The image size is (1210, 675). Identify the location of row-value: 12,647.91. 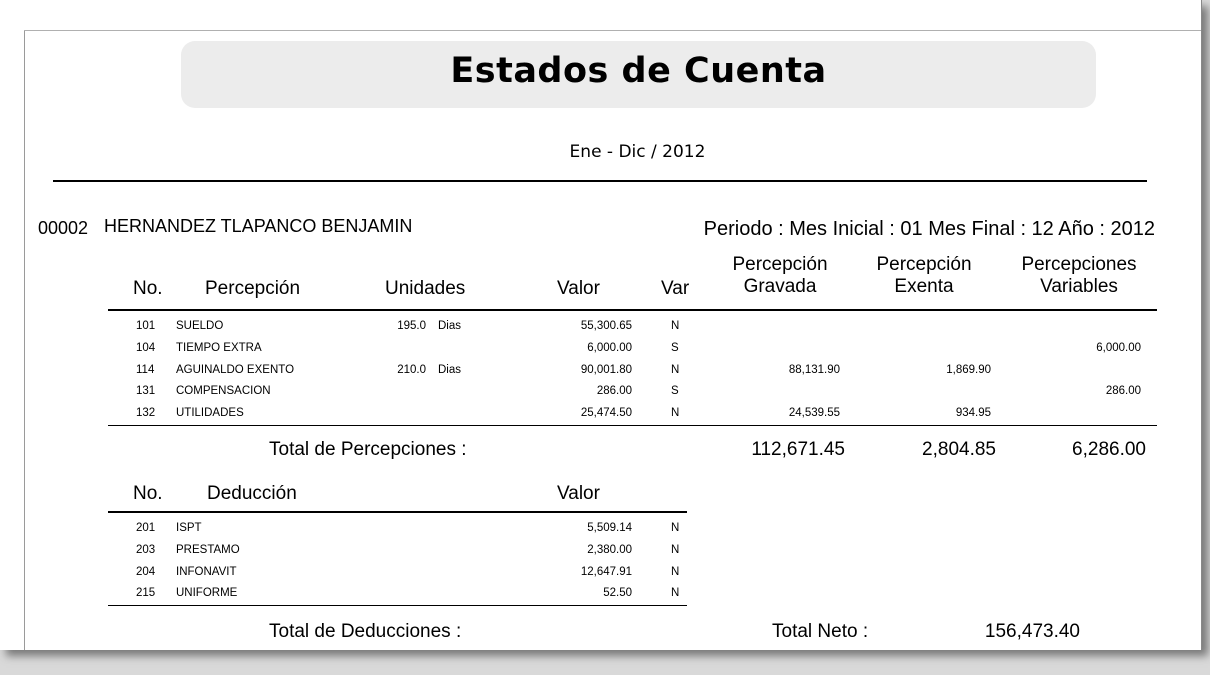
(606, 572).